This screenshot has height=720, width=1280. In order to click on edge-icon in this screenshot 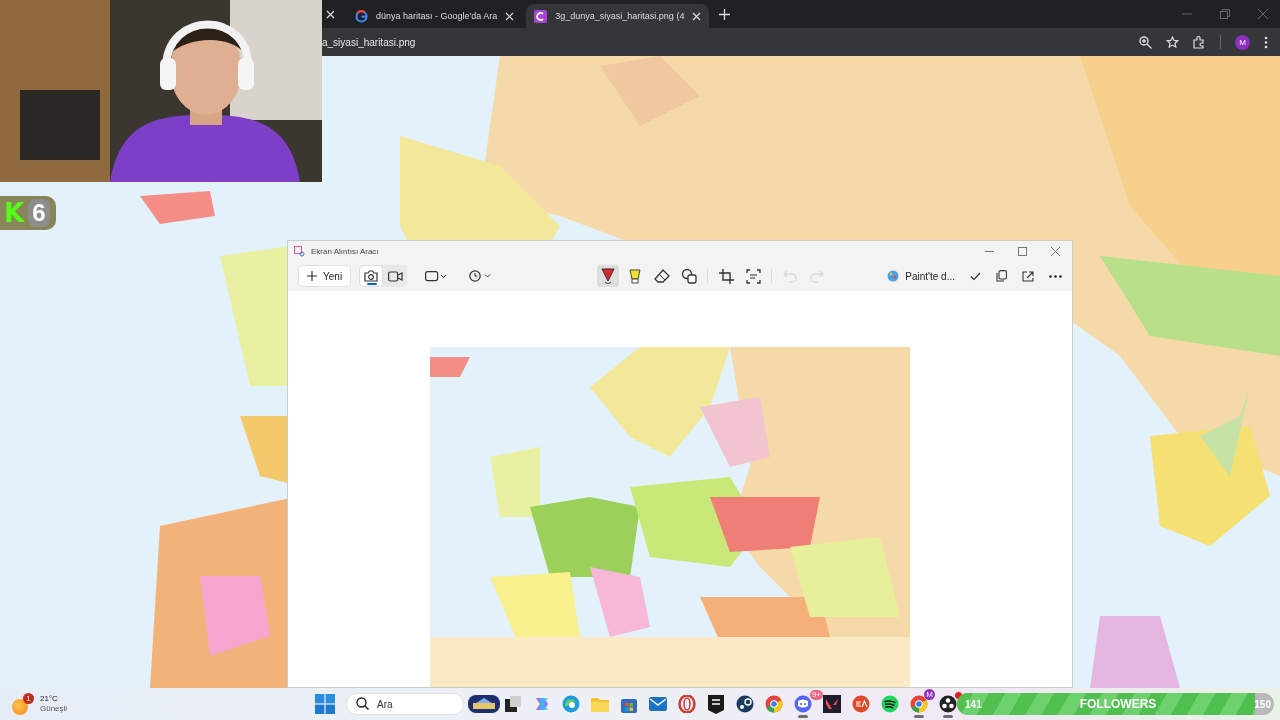, I will do `click(571, 704)`.